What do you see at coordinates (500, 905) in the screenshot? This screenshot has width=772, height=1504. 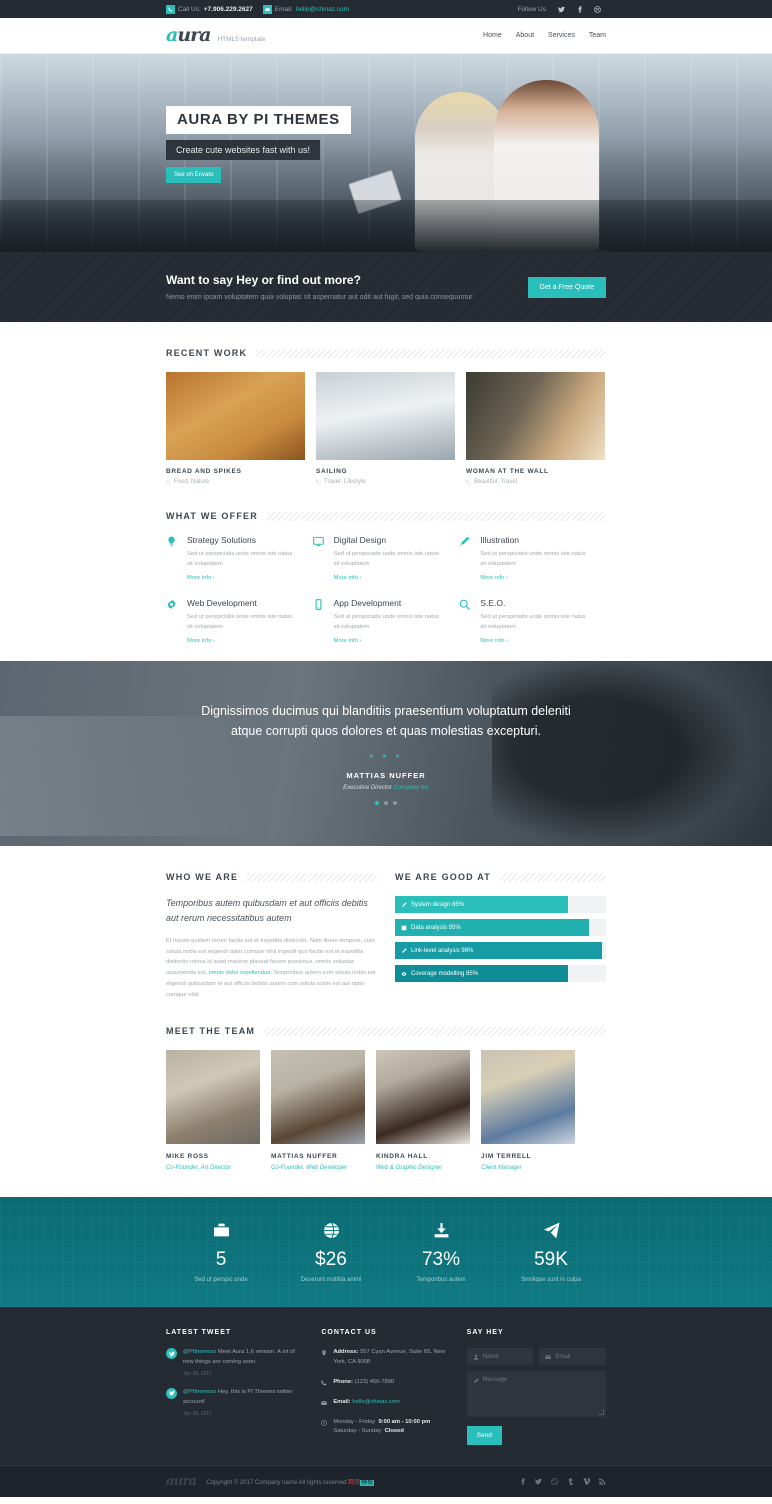 I see `skill-row: System design 85%` at bounding box center [500, 905].